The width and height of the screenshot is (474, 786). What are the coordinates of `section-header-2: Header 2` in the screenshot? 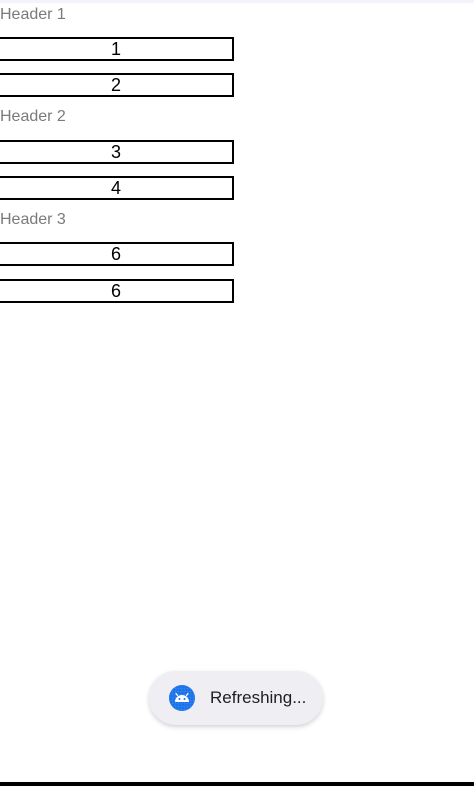 It's located at (33, 116).